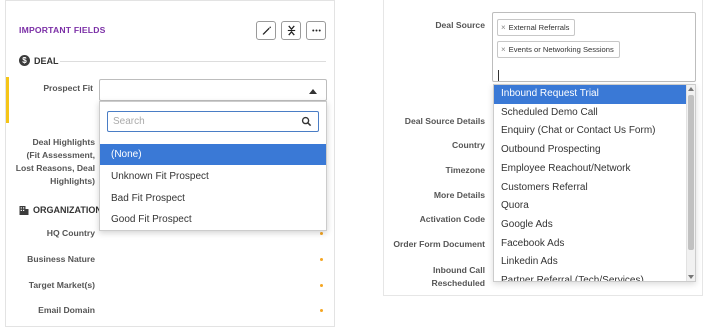 This screenshot has height=333, width=722. What do you see at coordinates (590, 244) in the screenshot?
I see `option-item: Facebook Ads` at bounding box center [590, 244].